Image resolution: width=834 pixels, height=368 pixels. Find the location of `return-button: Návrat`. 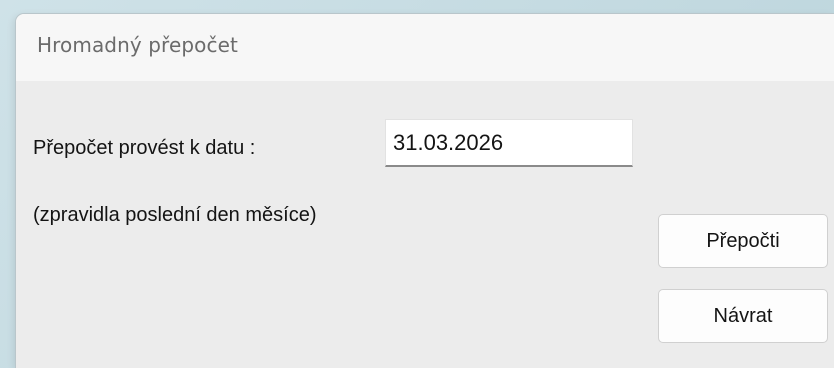

return-button: Návrat is located at coordinates (743, 316).